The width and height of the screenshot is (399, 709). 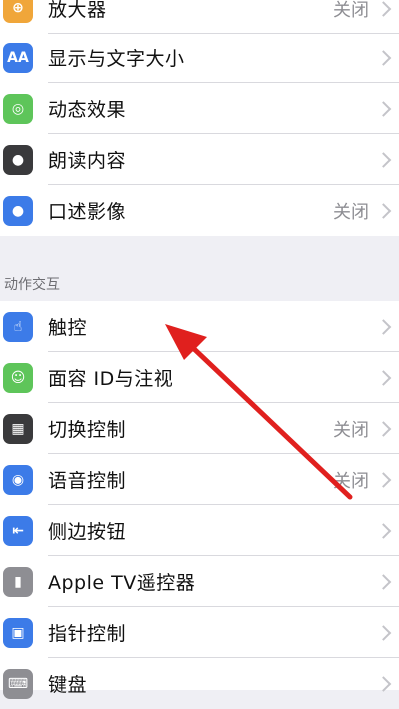 What do you see at coordinates (87, 532) in the screenshot?
I see `row-label: 侧边按钮` at bounding box center [87, 532].